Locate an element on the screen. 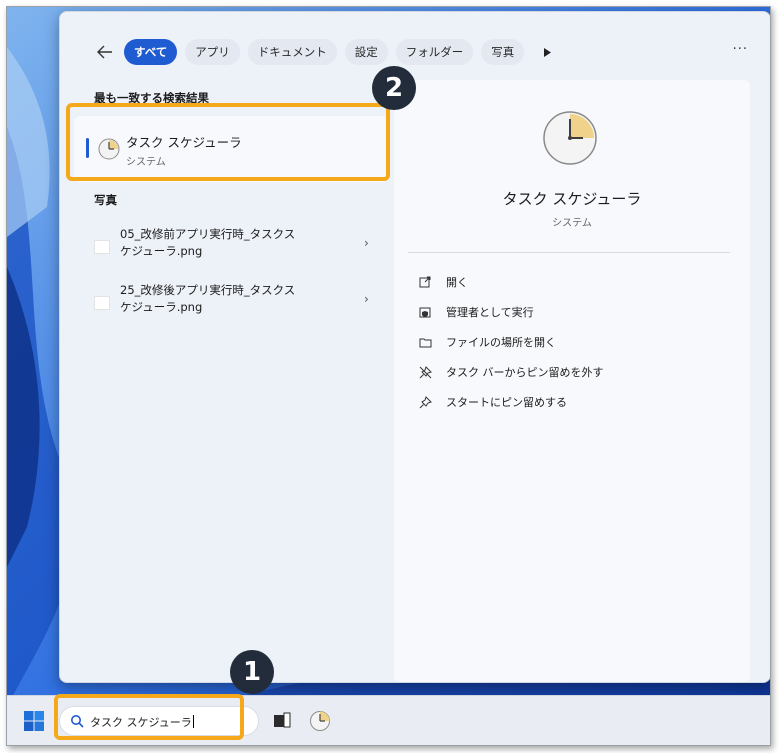  photo-result-item: 05_改修前アプリ実行時_タスクス ケジューラ.png › is located at coordinates (230, 249).